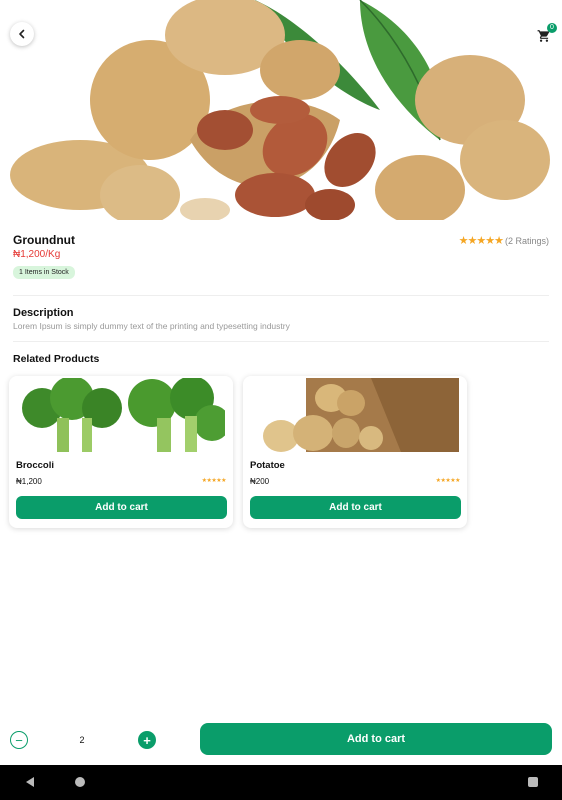  What do you see at coordinates (121, 415) in the screenshot?
I see `broccoli-image` at bounding box center [121, 415].